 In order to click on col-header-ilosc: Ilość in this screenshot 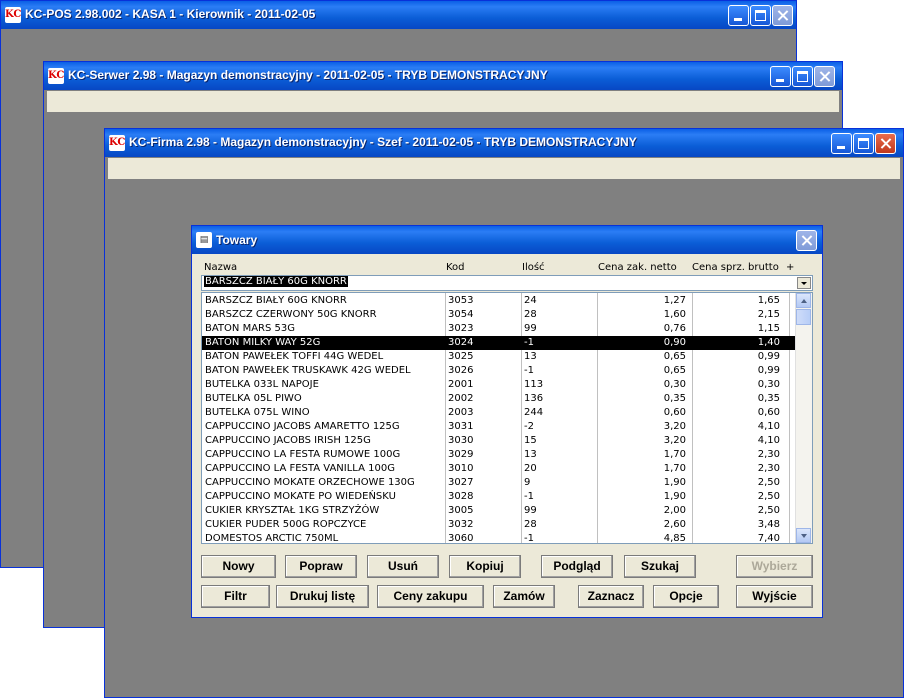, I will do `click(533, 267)`.